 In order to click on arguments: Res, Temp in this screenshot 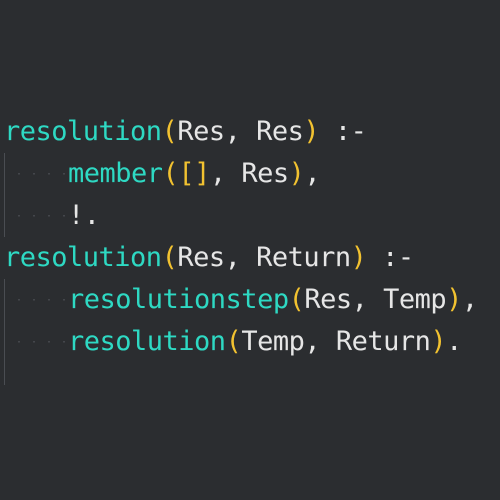, I will do `click(375, 299)`.